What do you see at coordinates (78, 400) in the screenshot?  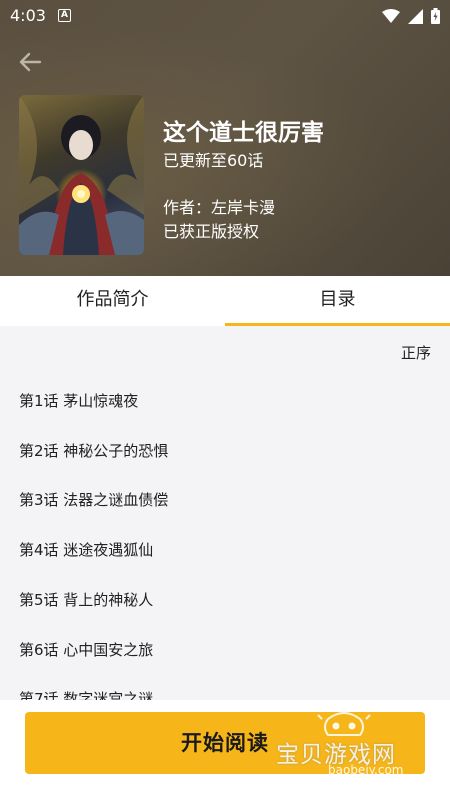 I see `chapter-item: 第1话 茅山惊魂夜` at bounding box center [78, 400].